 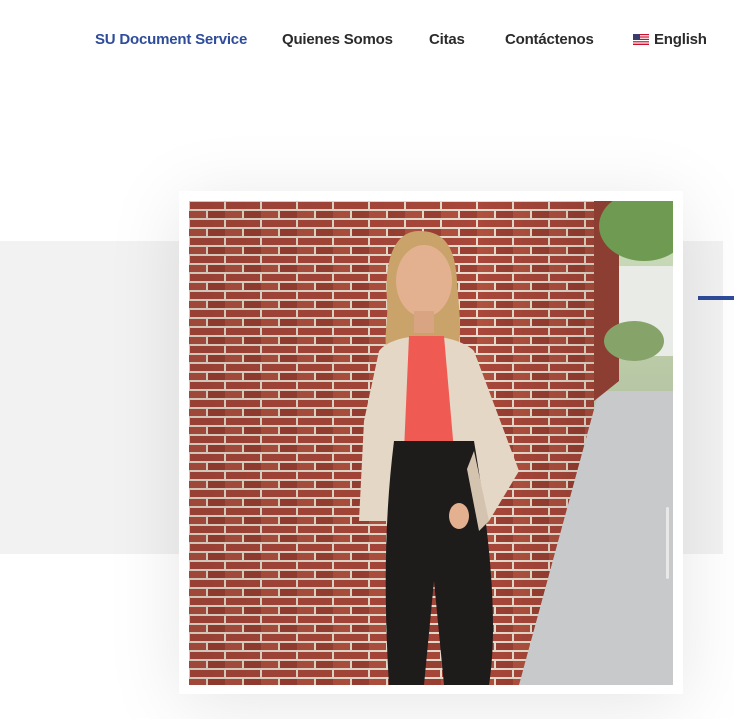 What do you see at coordinates (447, 39) in the screenshot?
I see `nav-citas: Citas` at bounding box center [447, 39].